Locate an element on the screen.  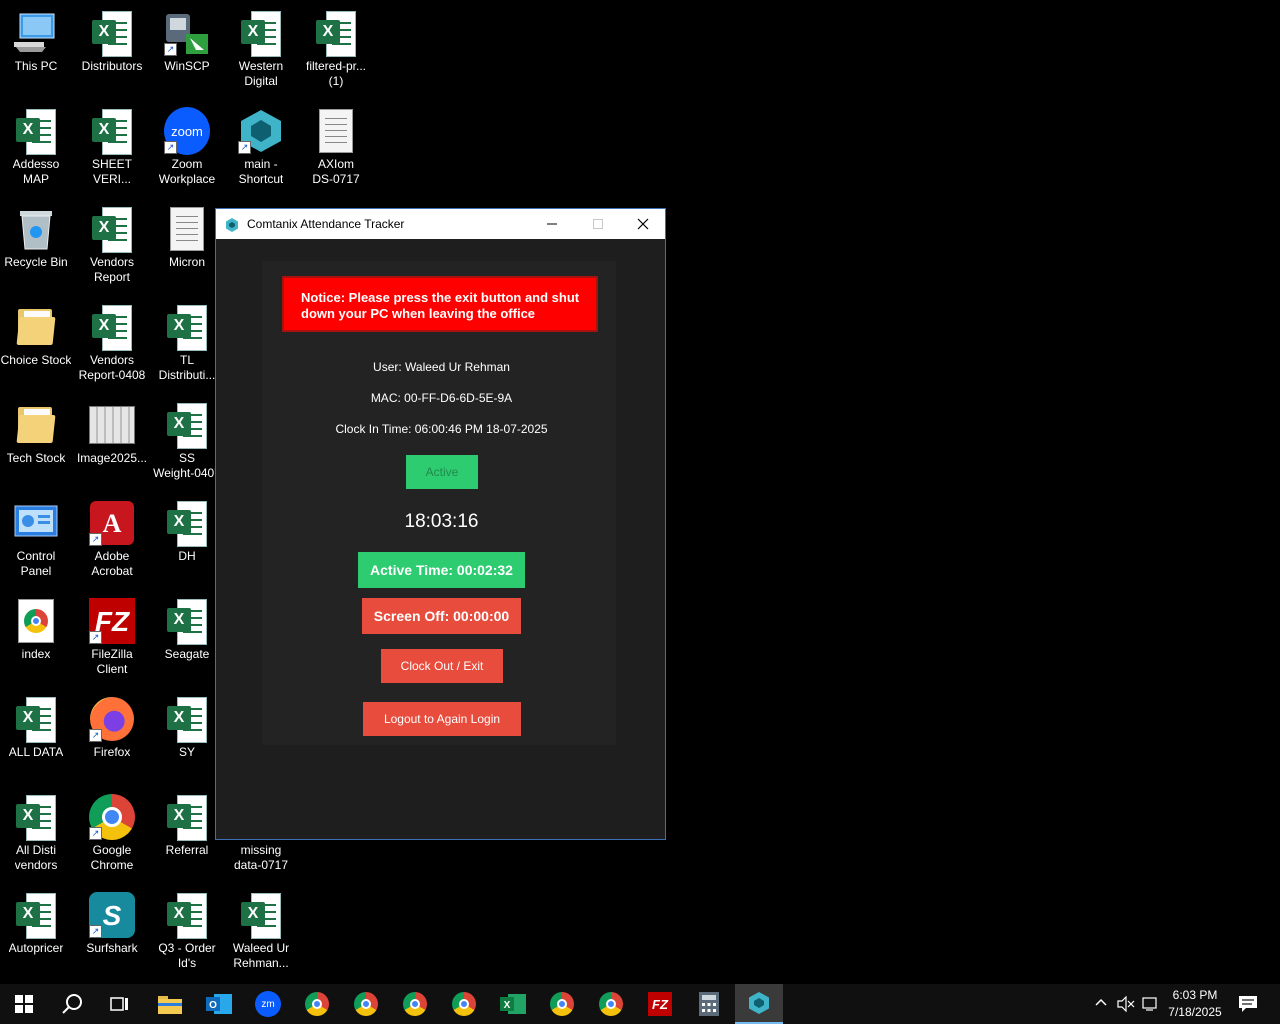
taskbar-calculator is located at coordinates (709, 1004).